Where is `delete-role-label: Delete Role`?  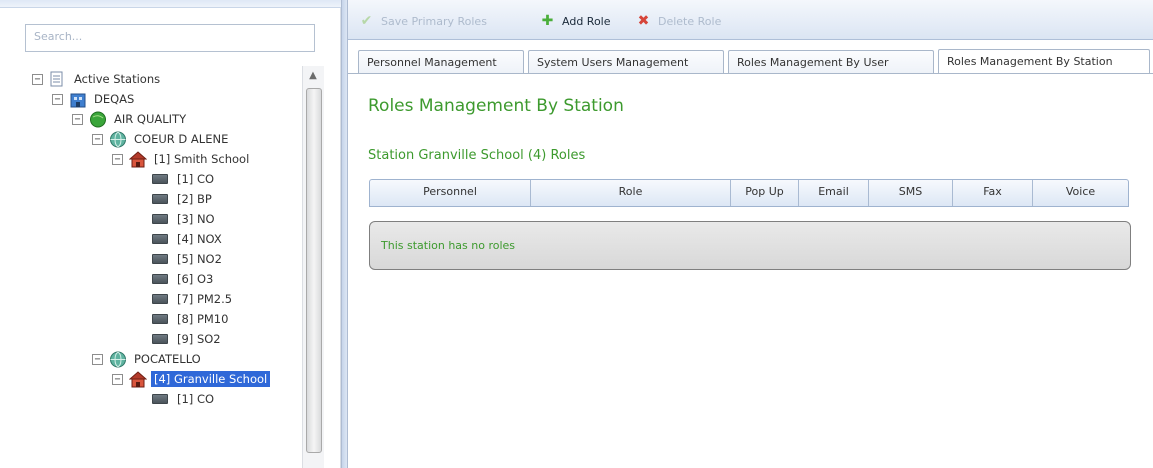 delete-role-label: Delete Role is located at coordinates (690, 21).